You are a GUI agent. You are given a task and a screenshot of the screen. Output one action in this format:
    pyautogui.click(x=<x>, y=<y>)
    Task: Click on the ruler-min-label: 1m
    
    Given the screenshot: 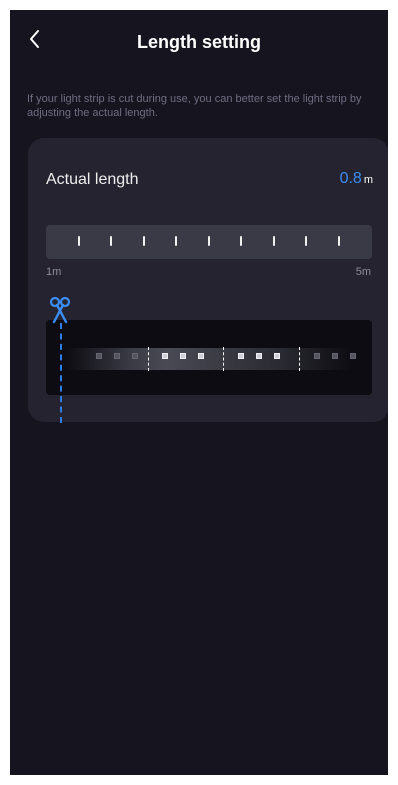 What is the action you would take?
    pyautogui.click(x=54, y=272)
    